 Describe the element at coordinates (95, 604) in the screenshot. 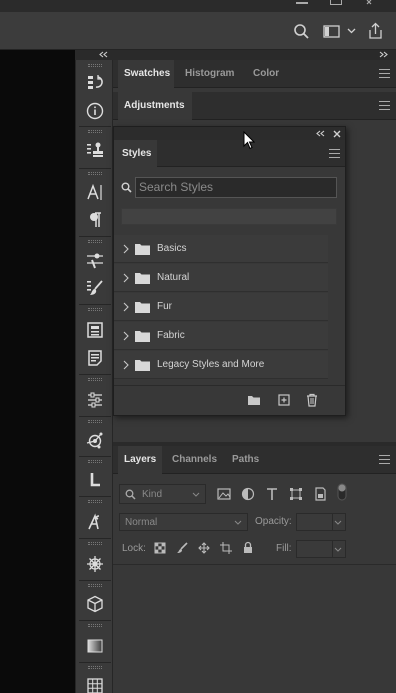

I see `3d-icon` at that location.